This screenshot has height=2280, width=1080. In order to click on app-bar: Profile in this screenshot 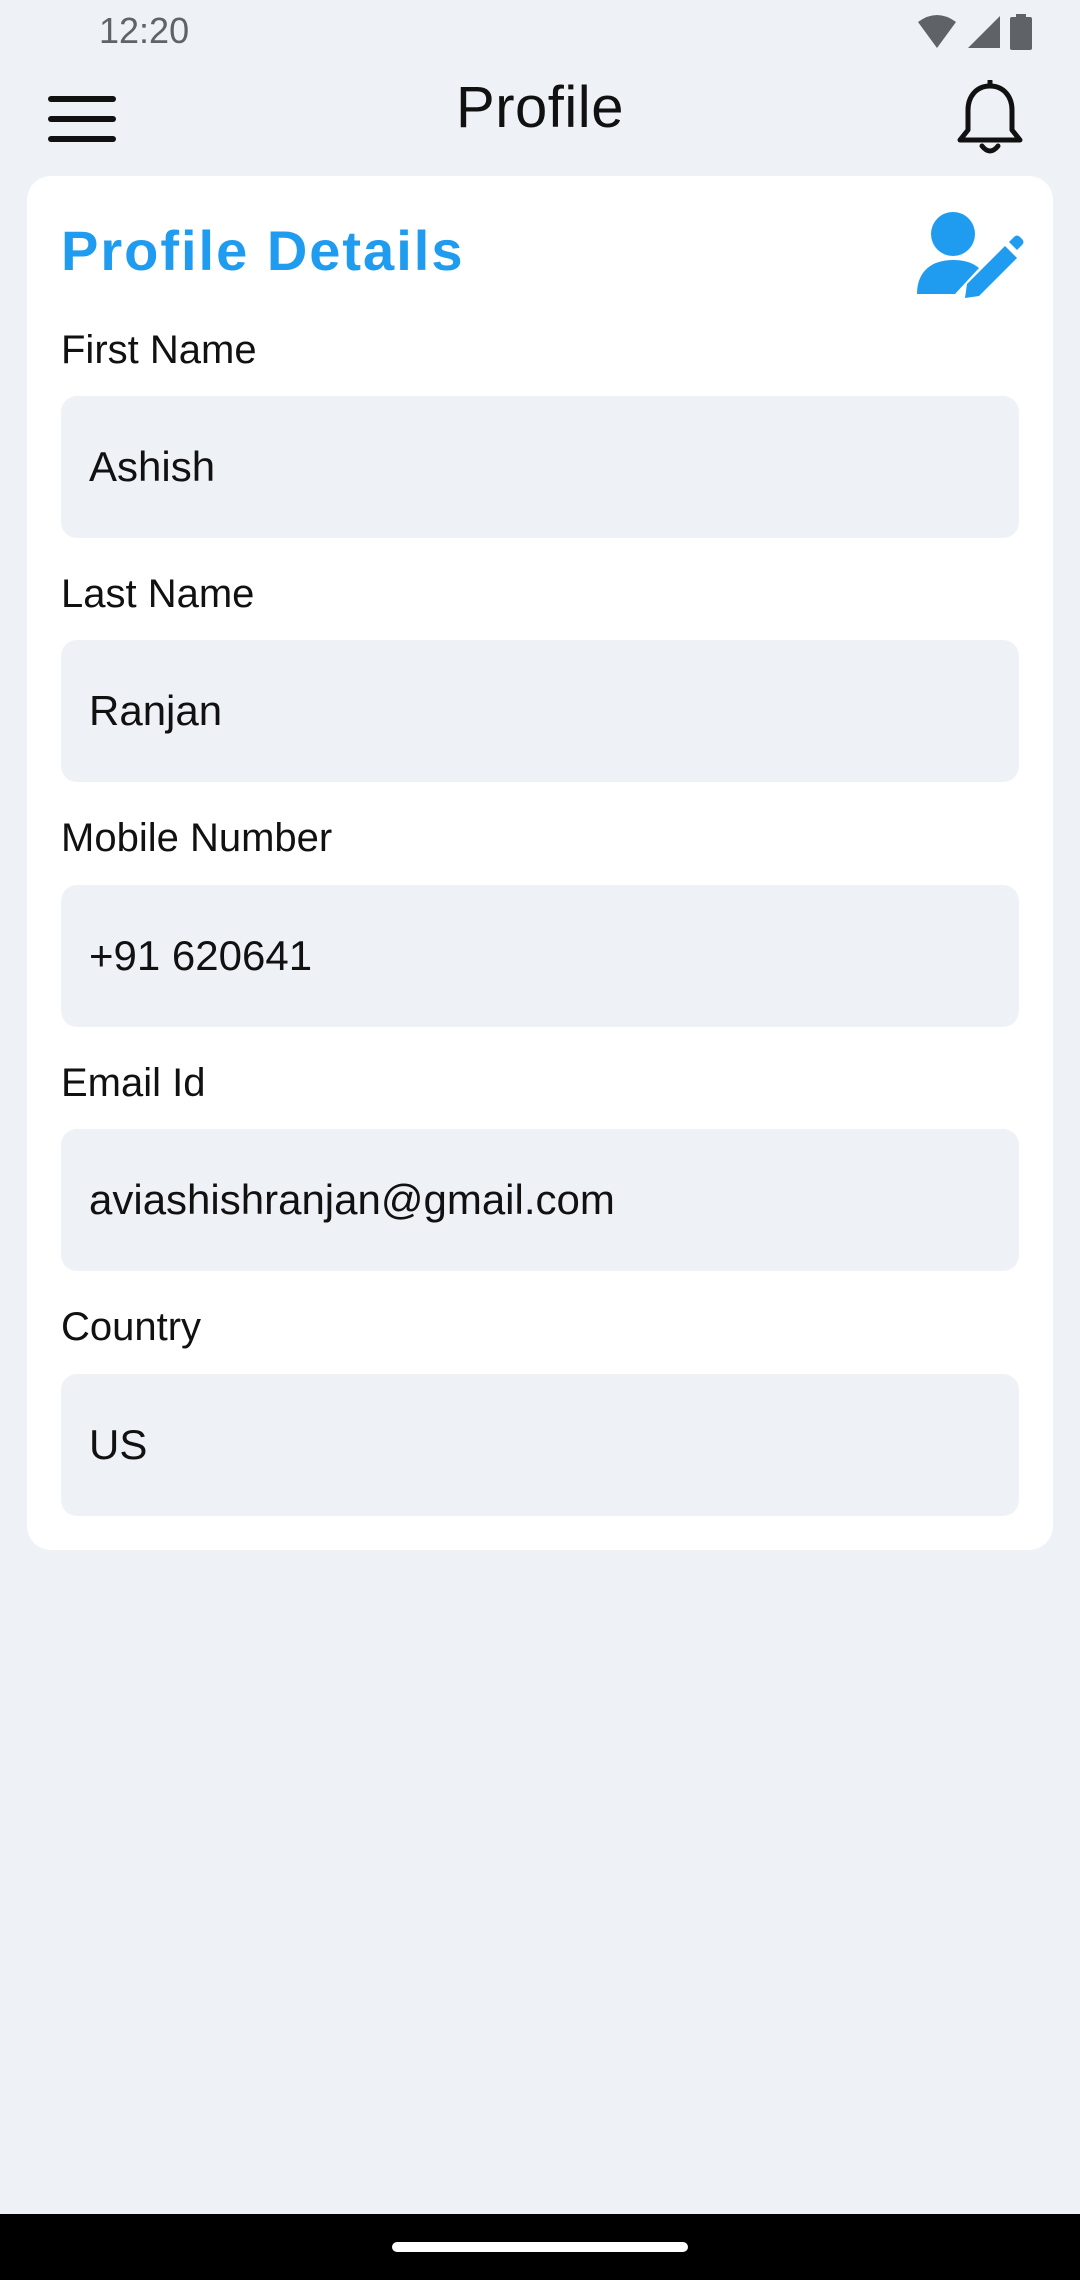, I will do `click(540, 117)`.